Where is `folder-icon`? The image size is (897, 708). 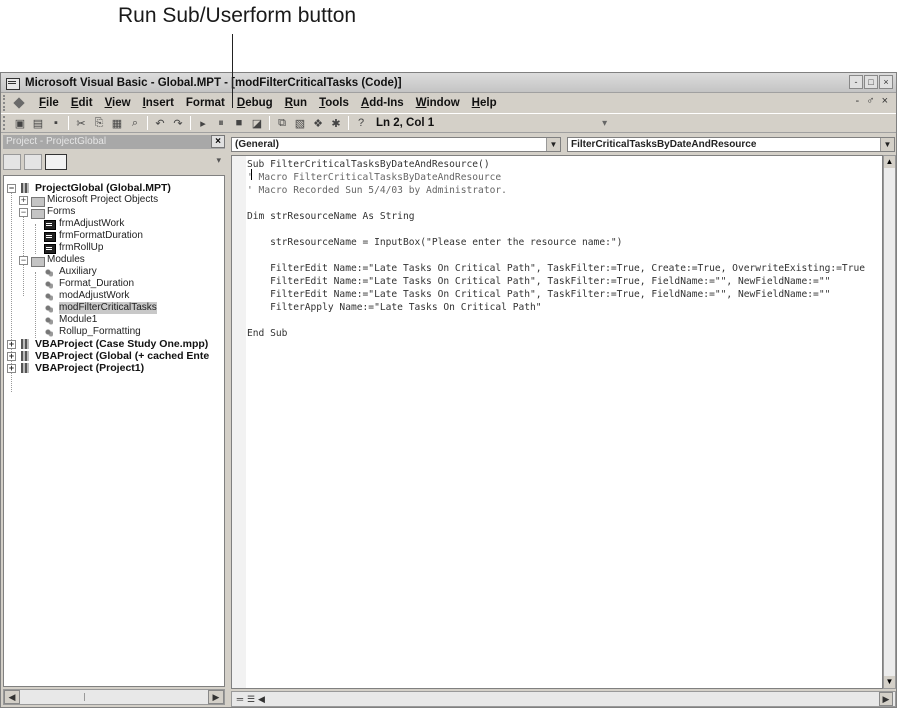
folder-icon is located at coordinates (38, 213).